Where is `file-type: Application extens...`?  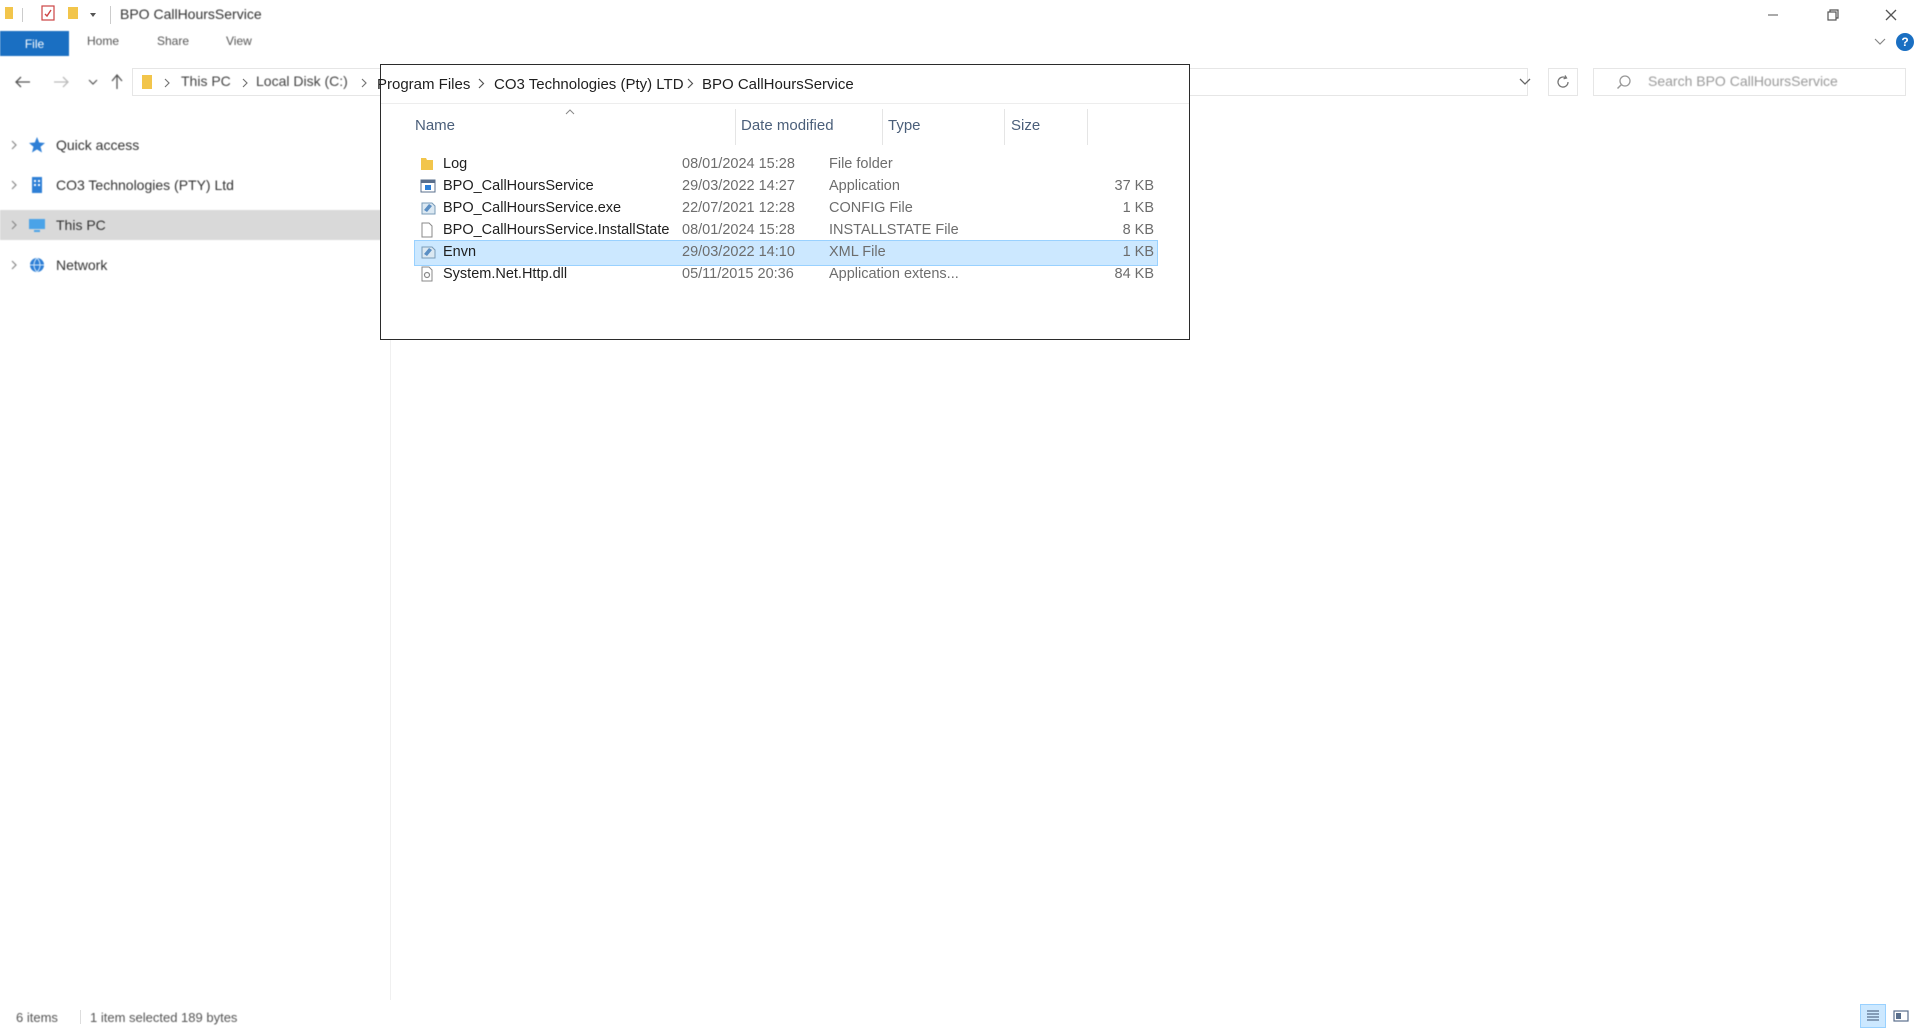 file-type: Application extens... is located at coordinates (894, 274).